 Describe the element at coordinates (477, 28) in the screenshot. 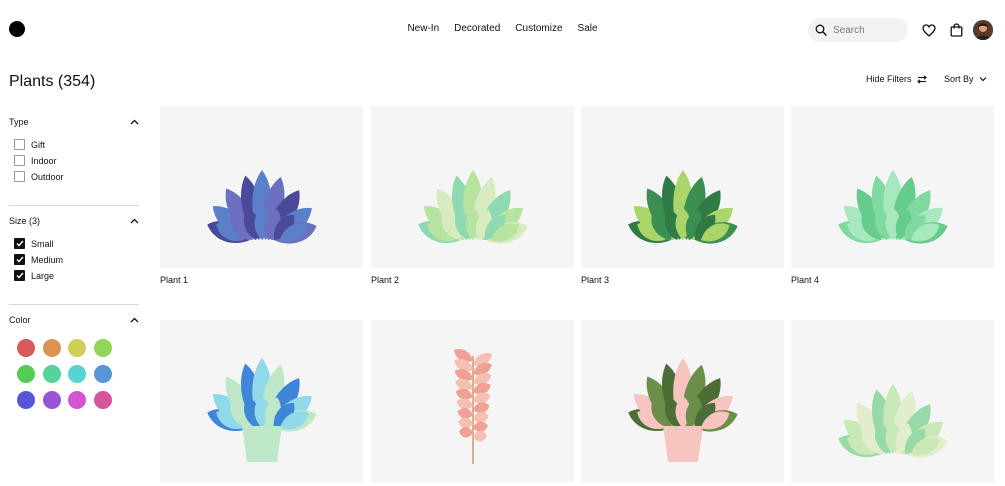

I see `nav-decorated: Decorated` at that location.